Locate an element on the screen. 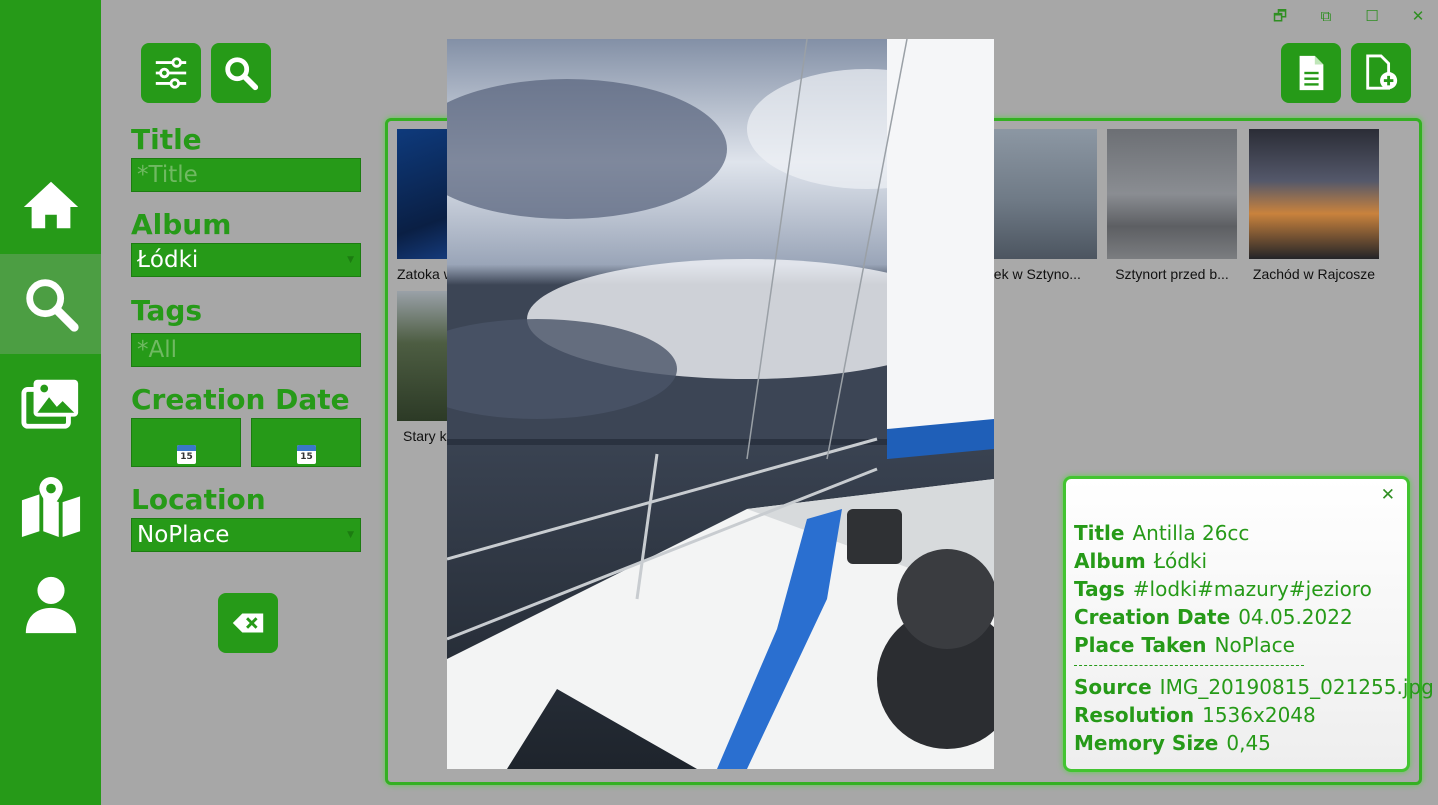 This screenshot has height=805, width=1438. nav-user is located at coordinates (50, 604).